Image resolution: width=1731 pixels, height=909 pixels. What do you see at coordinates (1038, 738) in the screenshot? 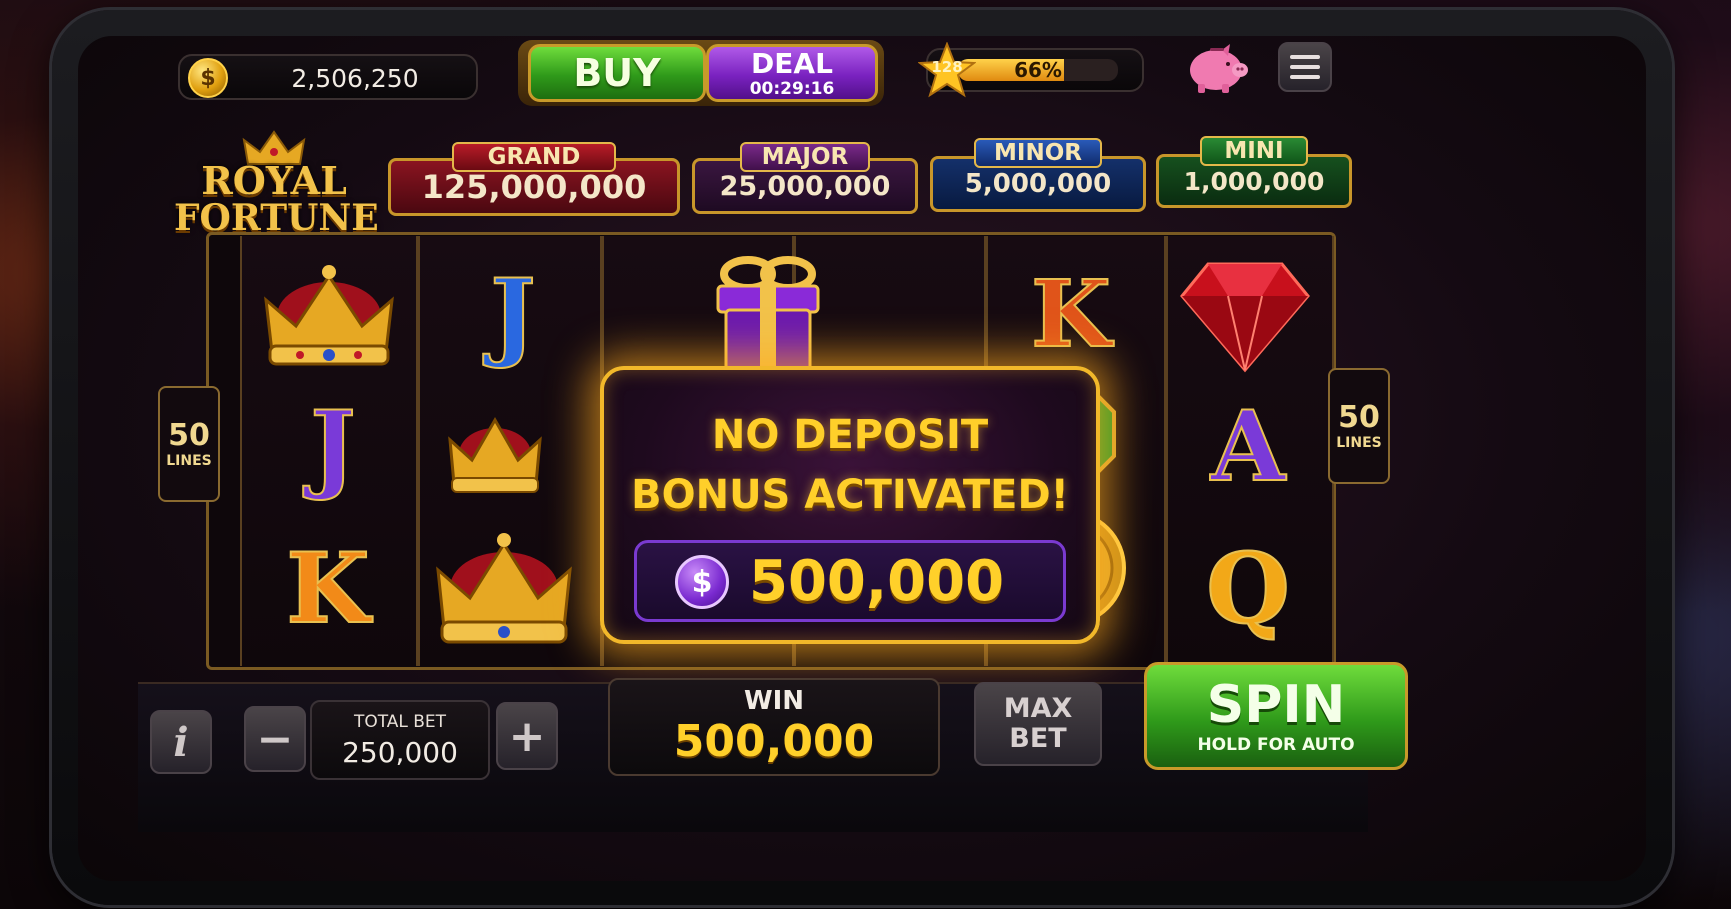
I see `max-bet-line2: BET` at bounding box center [1038, 738].